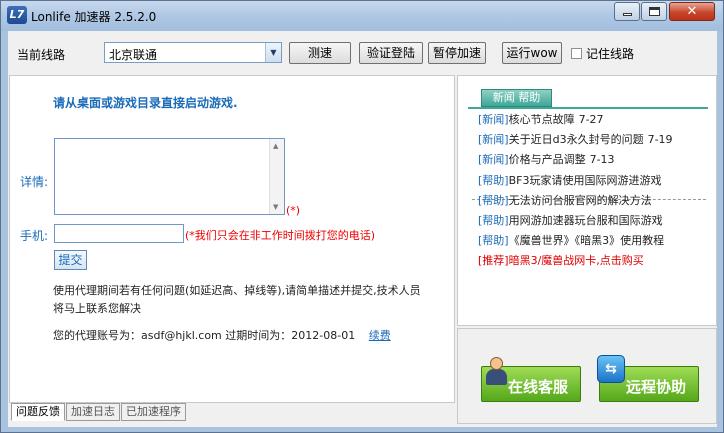 This screenshot has width=724, height=433. What do you see at coordinates (34, 182) in the screenshot?
I see `detail-label: 详情:` at bounding box center [34, 182].